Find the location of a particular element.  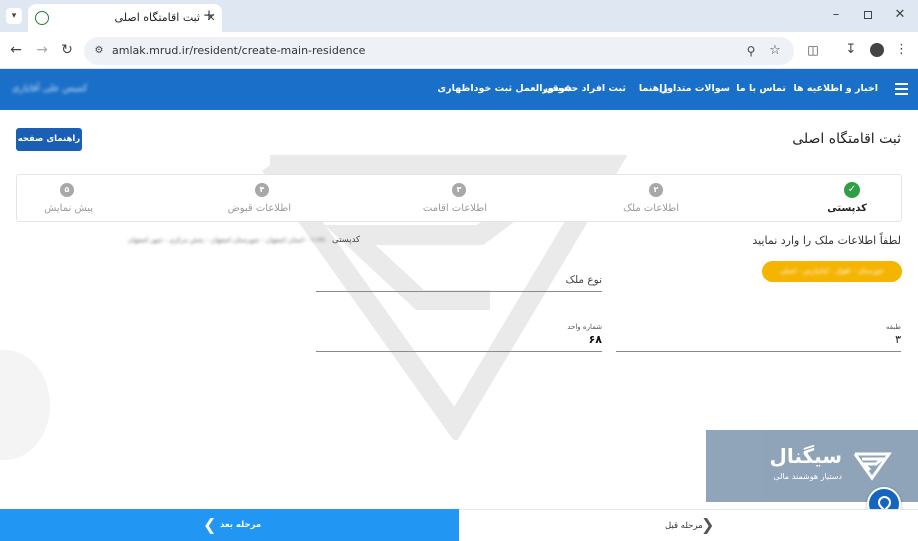

bookmark-star-icon: ☆ is located at coordinates (775, 51).